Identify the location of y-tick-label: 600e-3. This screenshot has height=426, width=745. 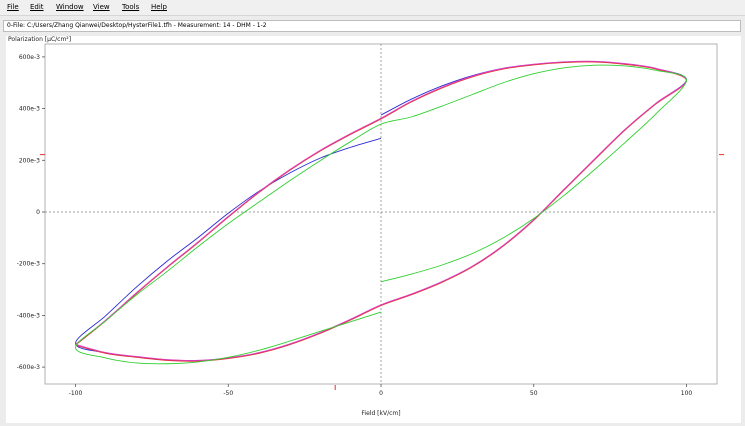
(29, 57).